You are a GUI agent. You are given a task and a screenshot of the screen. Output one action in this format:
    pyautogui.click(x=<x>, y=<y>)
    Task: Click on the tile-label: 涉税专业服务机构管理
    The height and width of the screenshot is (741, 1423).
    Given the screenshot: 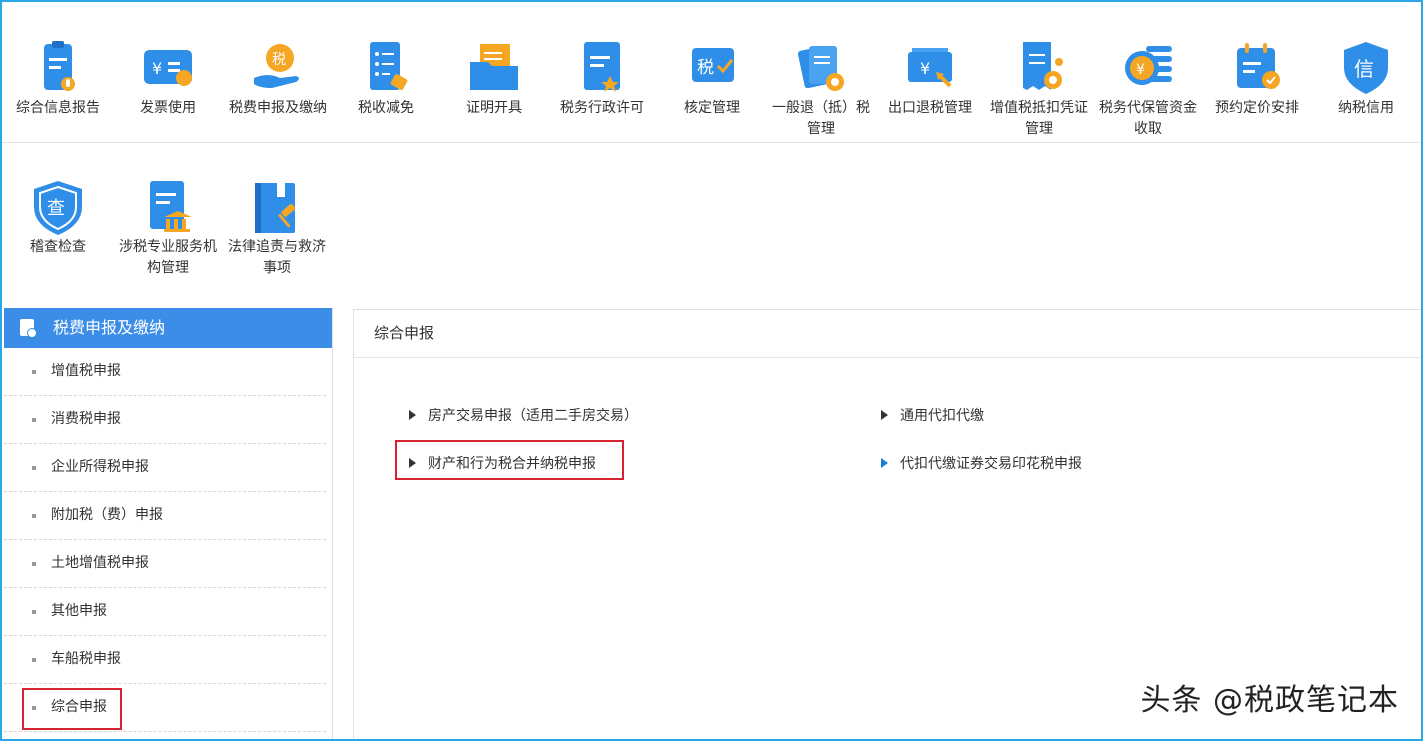 What is the action you would take?
    pyautogui.click(x=168, y=257)
    